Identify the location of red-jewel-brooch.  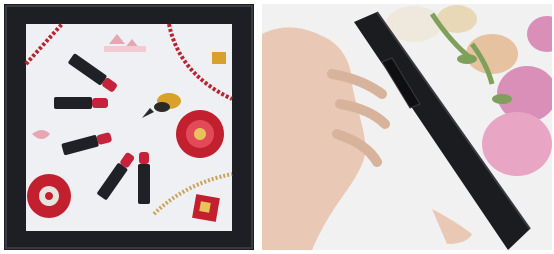
(49, 196).